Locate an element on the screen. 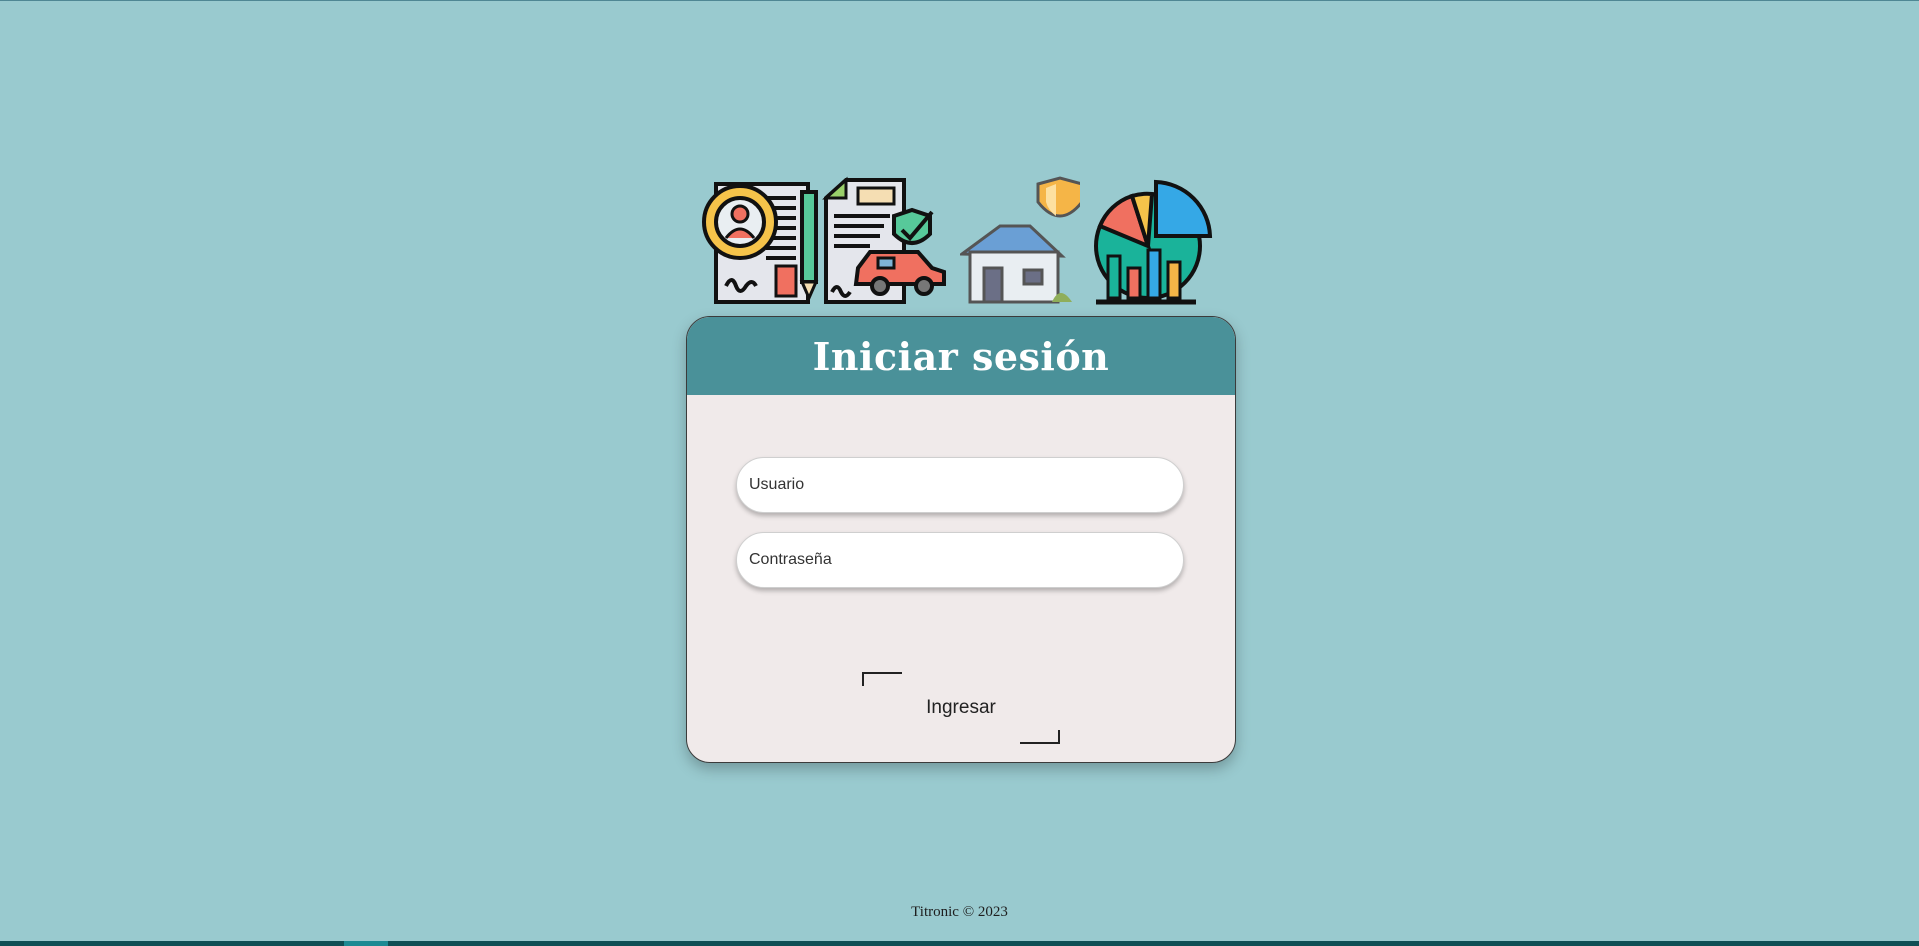 Image resolution: width=1919 pixels, height=946 pixels. login-button: Ingresar is located at coordinates (961, 708).